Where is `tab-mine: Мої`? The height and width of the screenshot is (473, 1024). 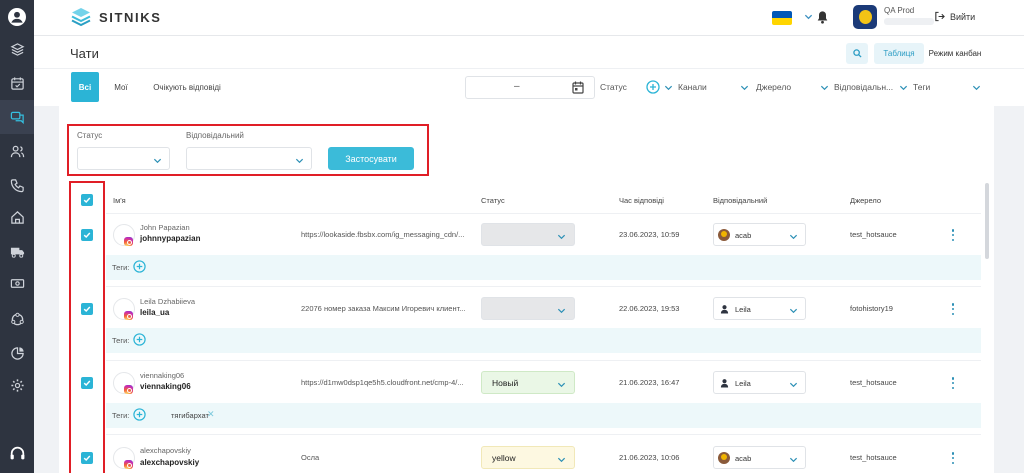
tab-mine: Мої is located at coordinates (121, 87).